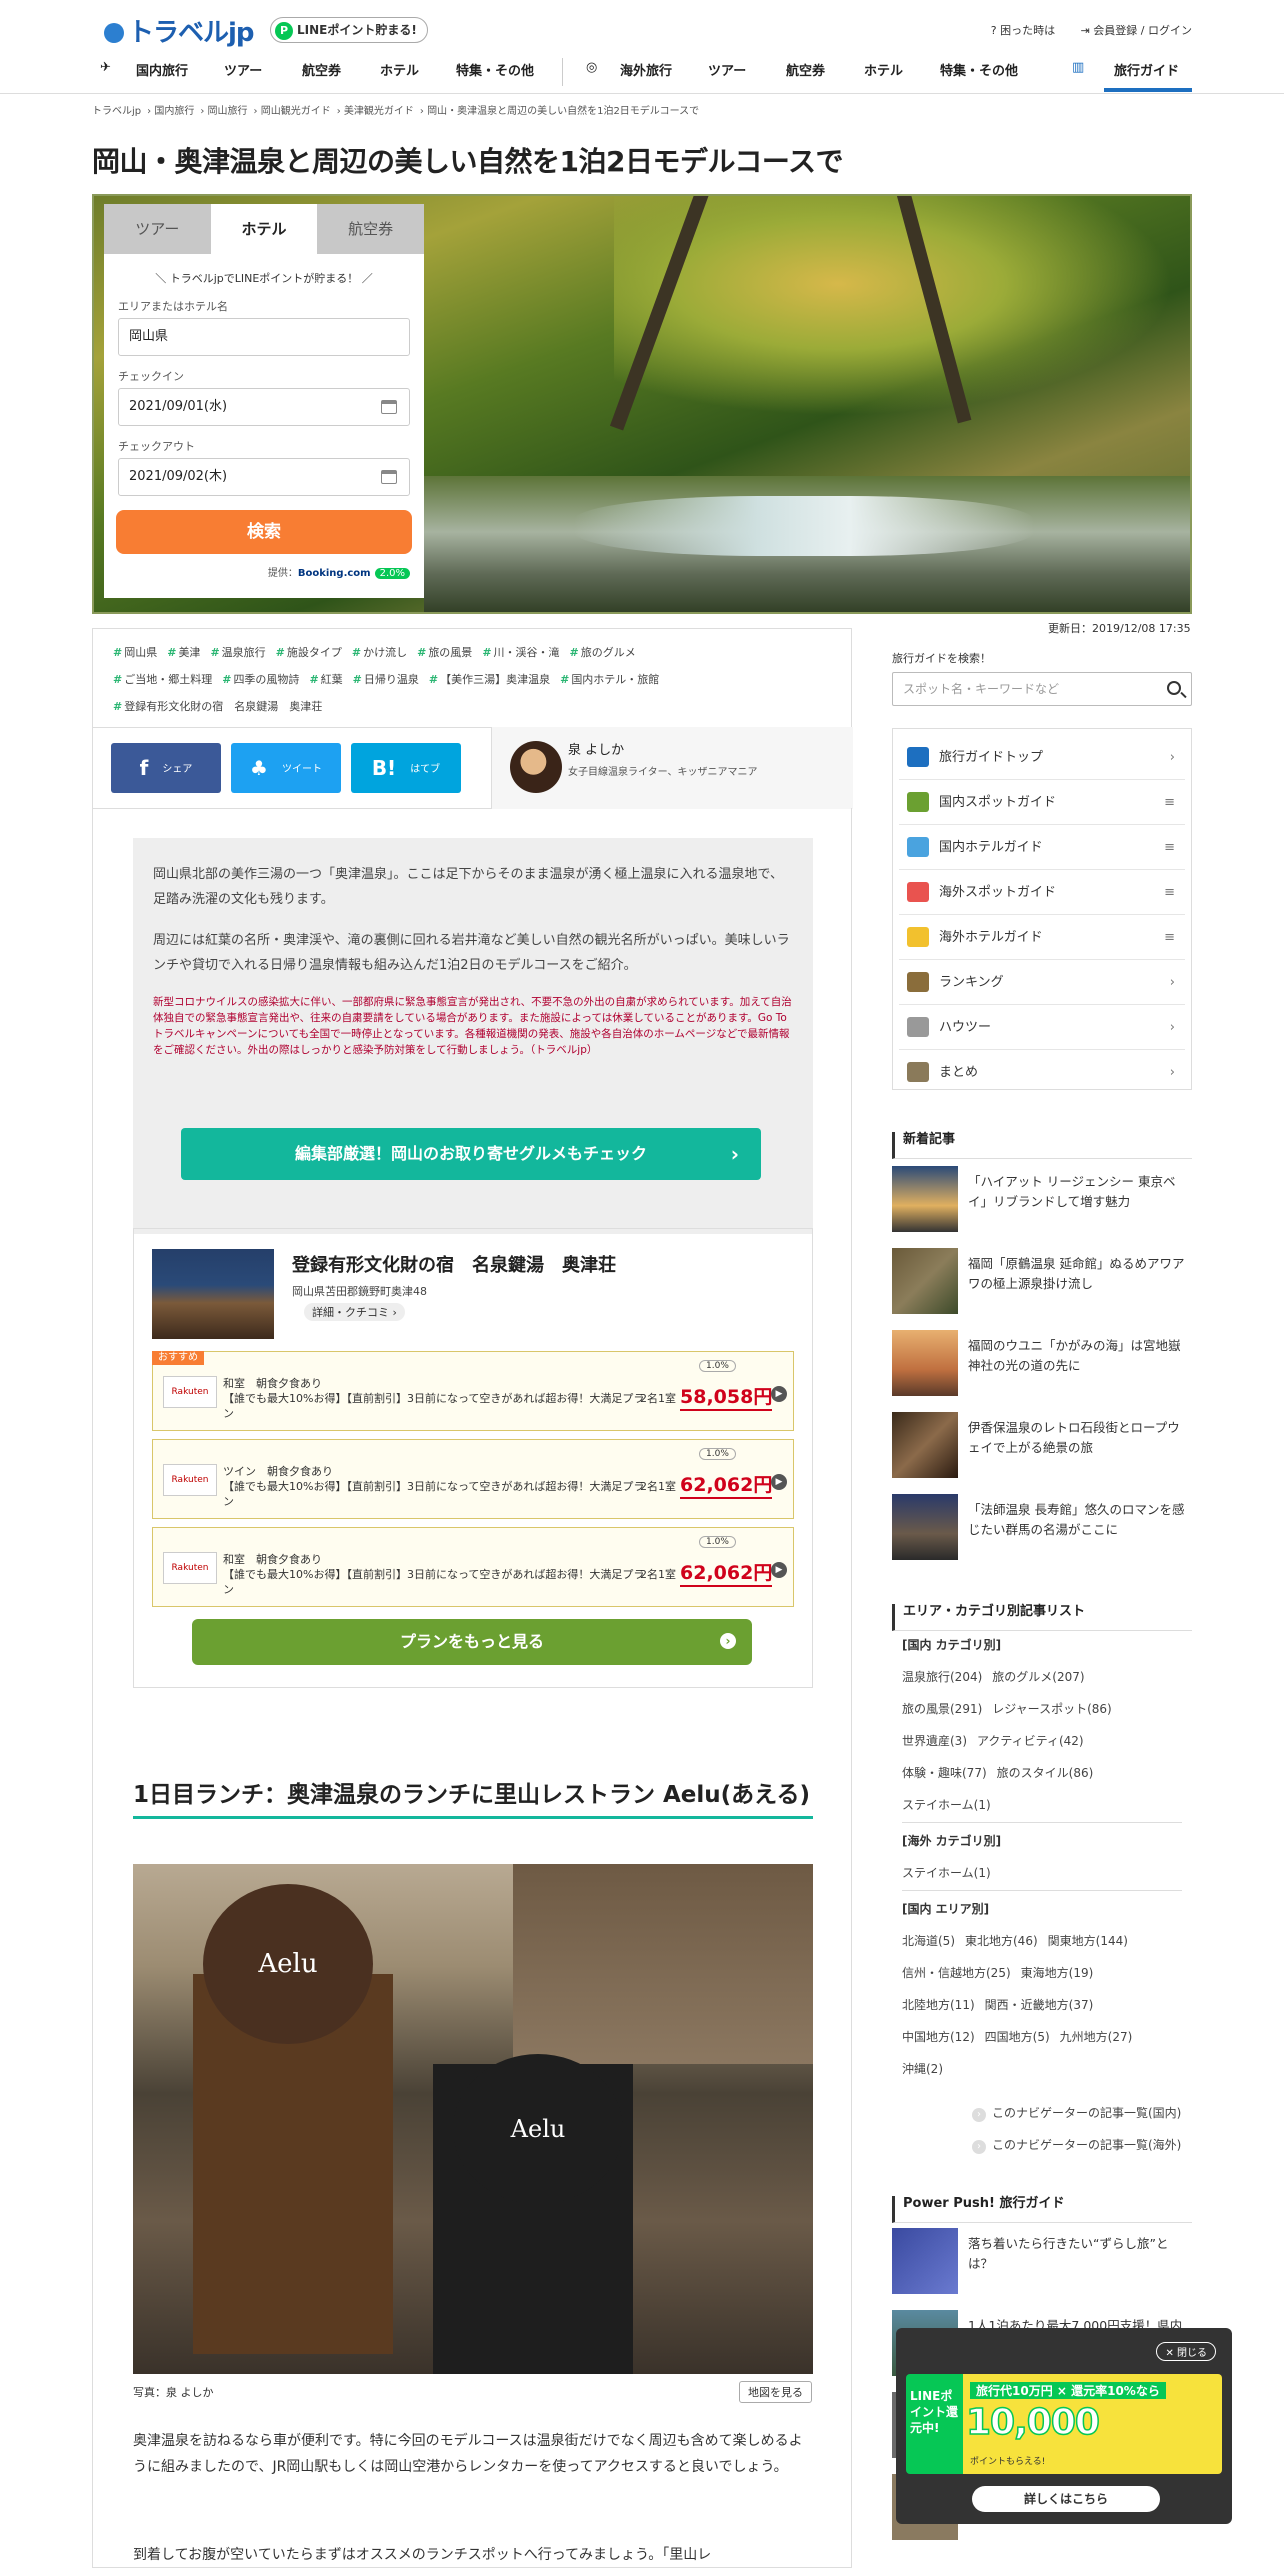  What do you see at coordinates (264, 477) in the screenshot?
I see `checkout-input: 2021/09/02(木)` at bounding box center [264, 477].